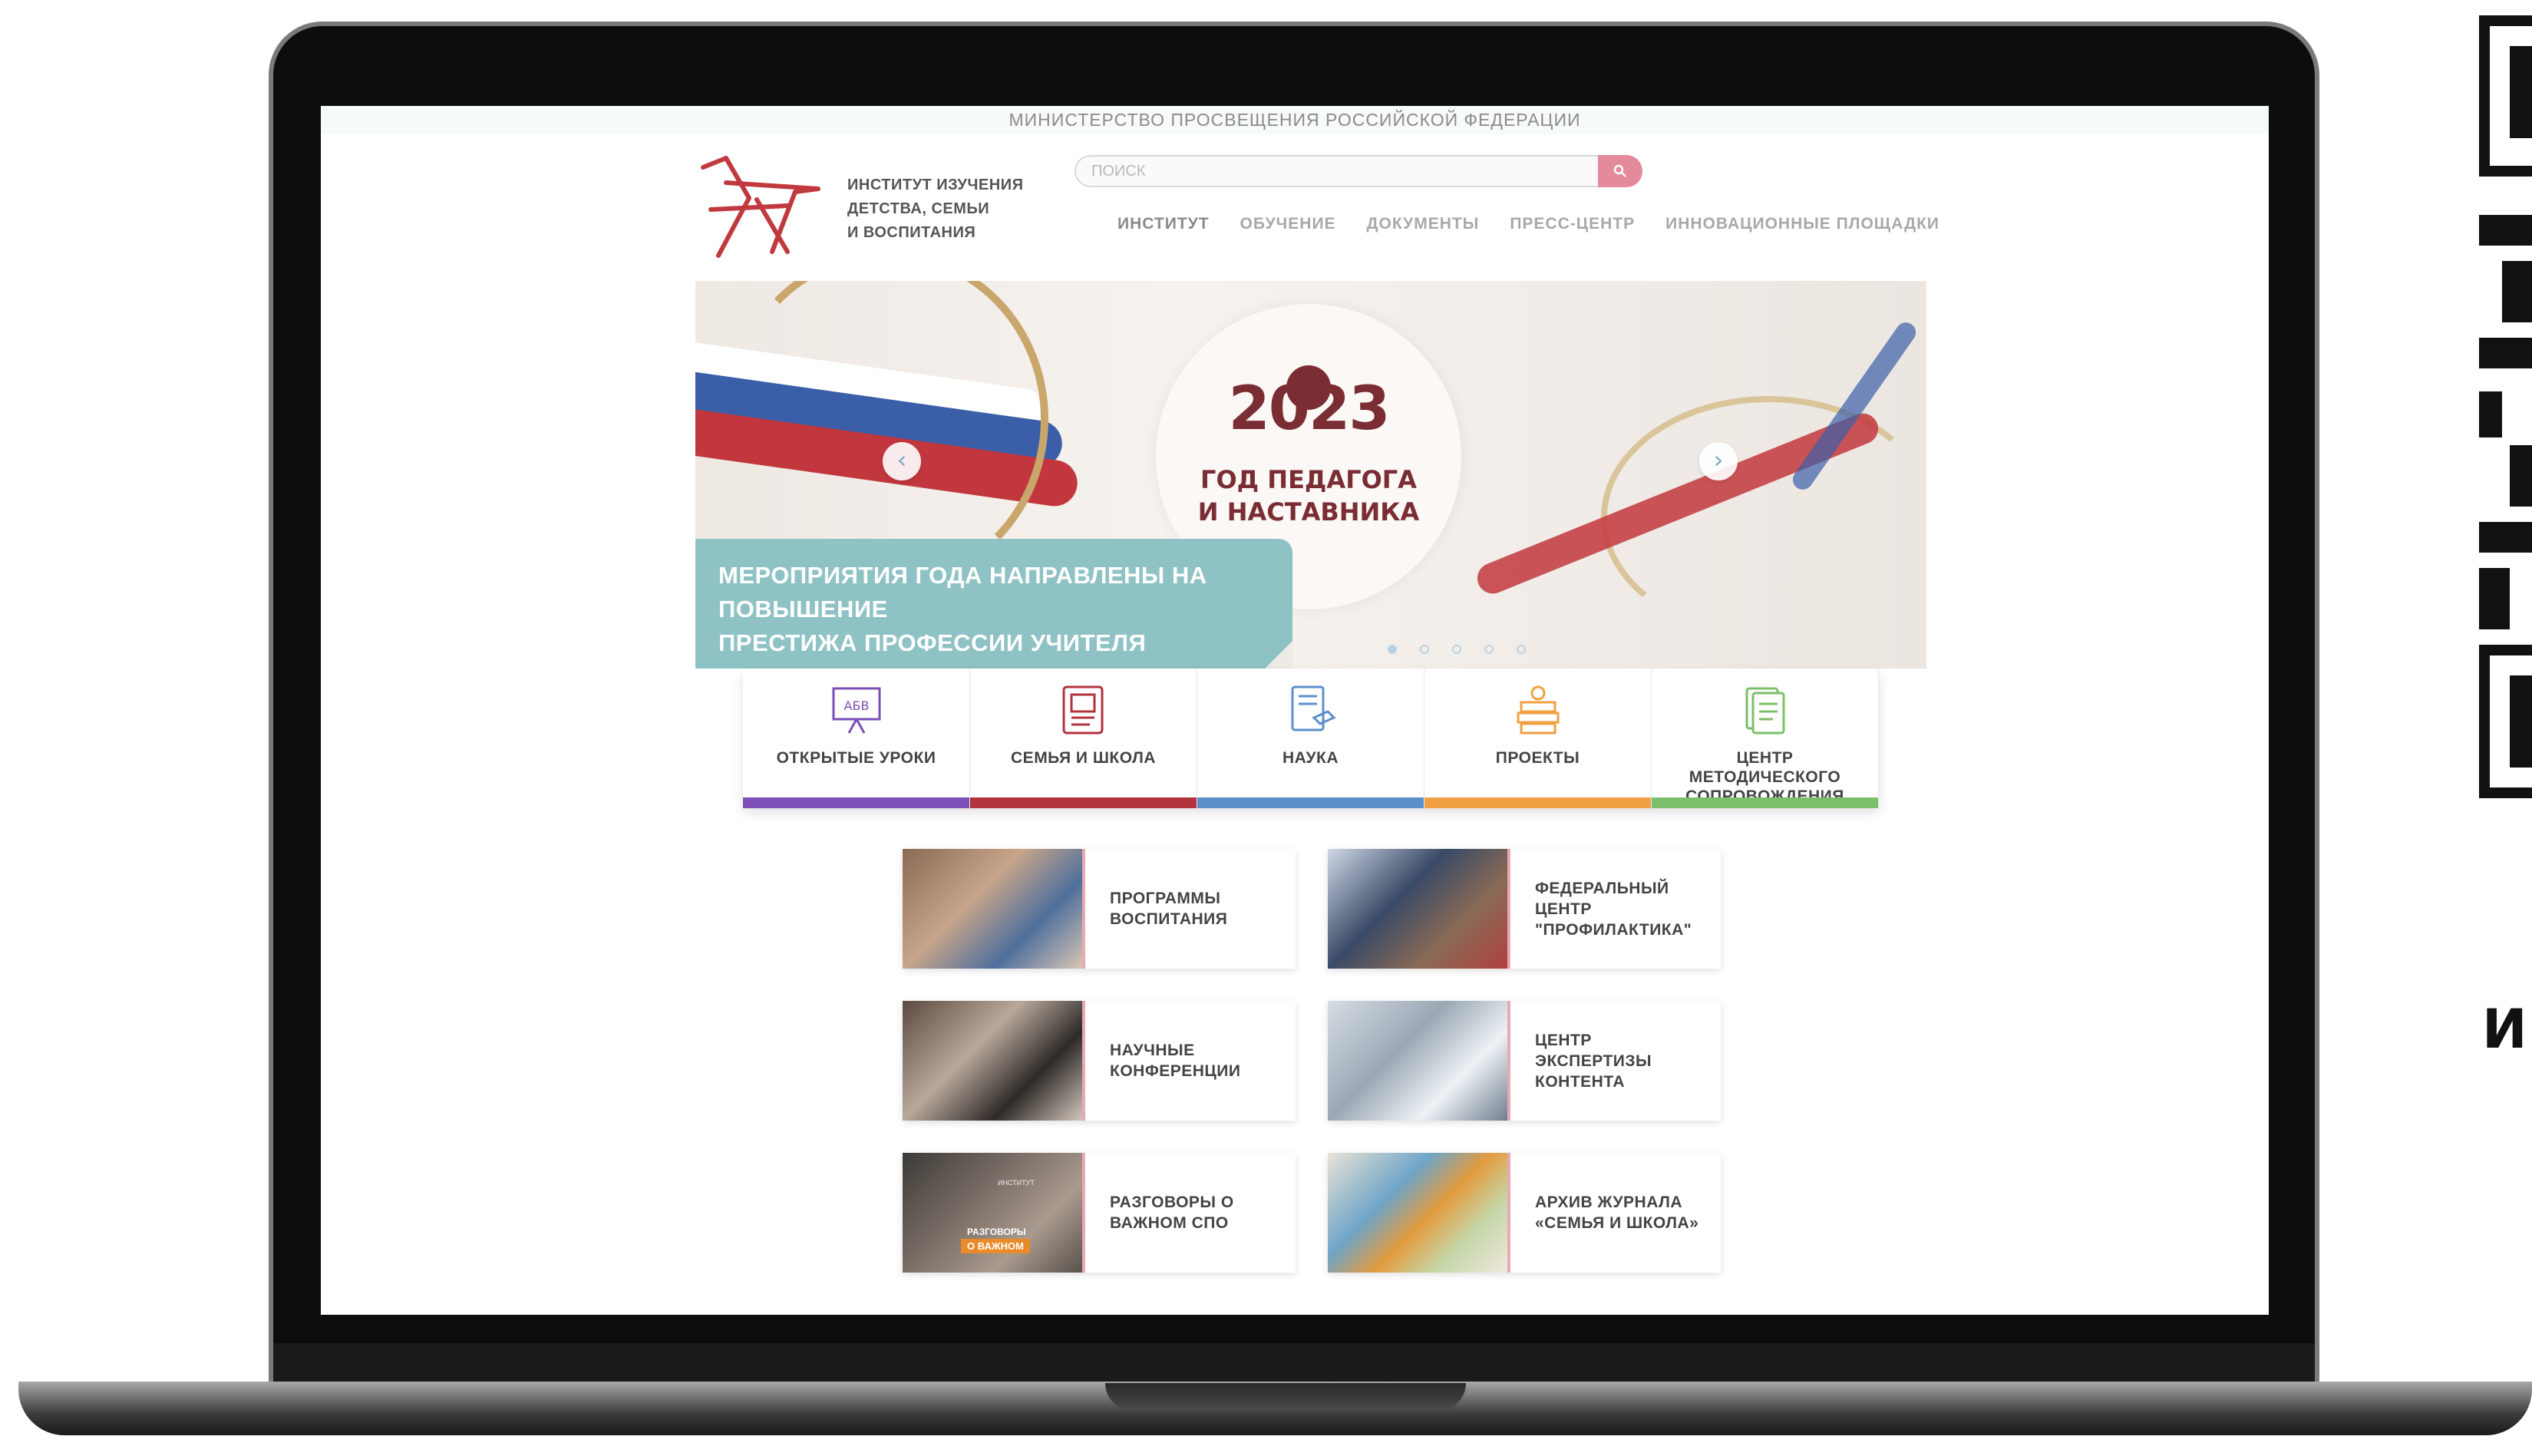  What do you see at coordinates (902, 461) in the screenshot?
I see `chevron-left-icon: ‹` at bounding box center [902, 461].